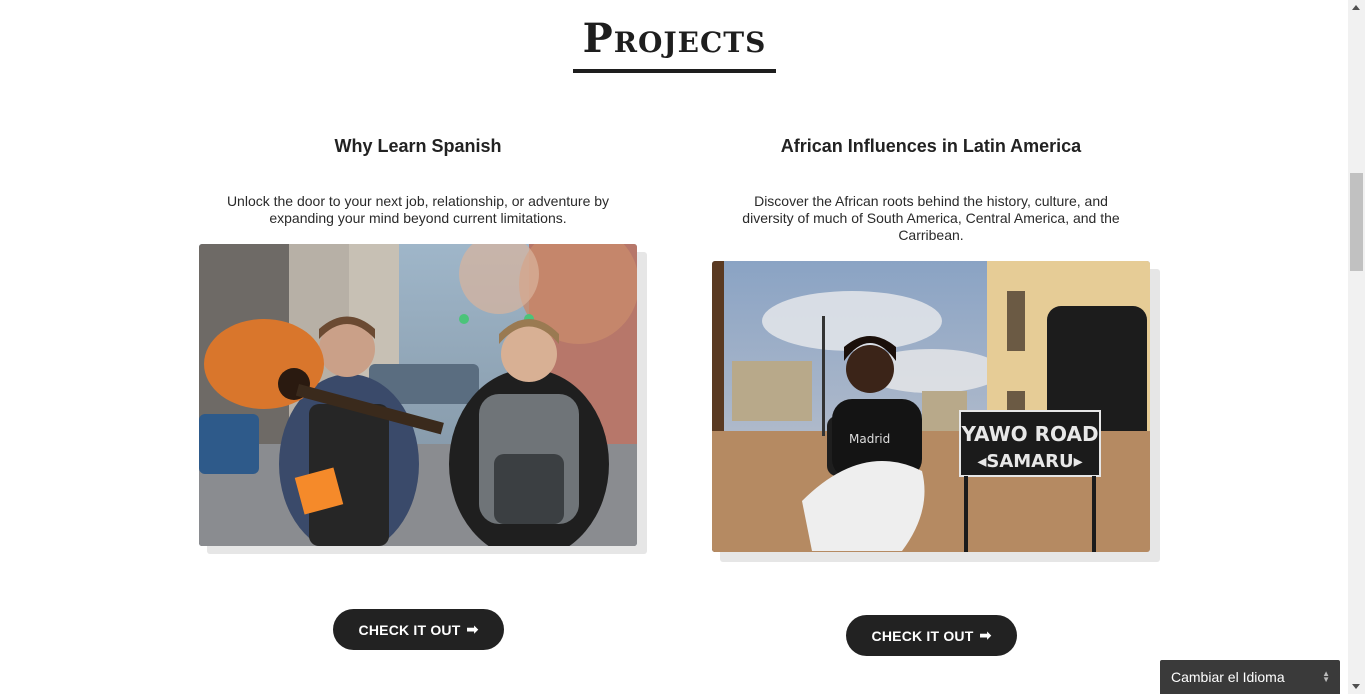 This screenshot has height=694, width=1365. What do you see at coordinates (1326, 676) in the screenshot?
I see `select-arrows-icon: ▲ ▼` at bounding box center [1326, 676].